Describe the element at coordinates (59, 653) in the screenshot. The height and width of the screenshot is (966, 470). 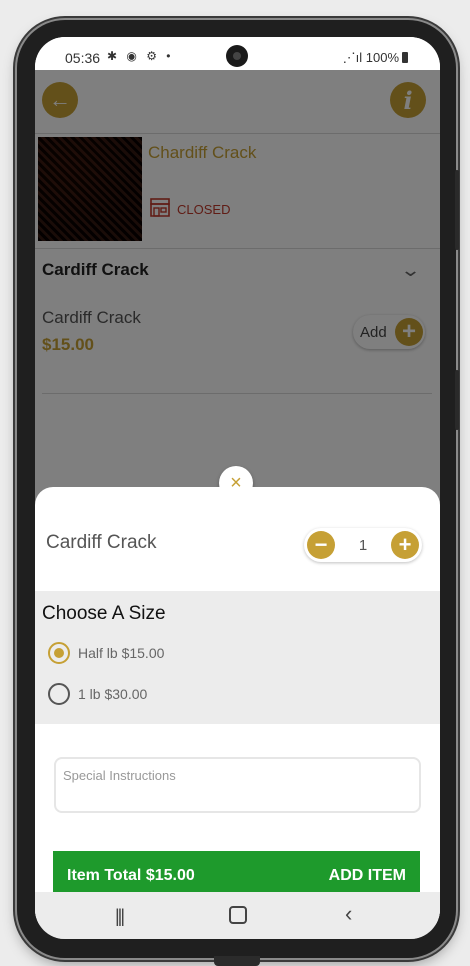
I see `radio-selected` at that location.